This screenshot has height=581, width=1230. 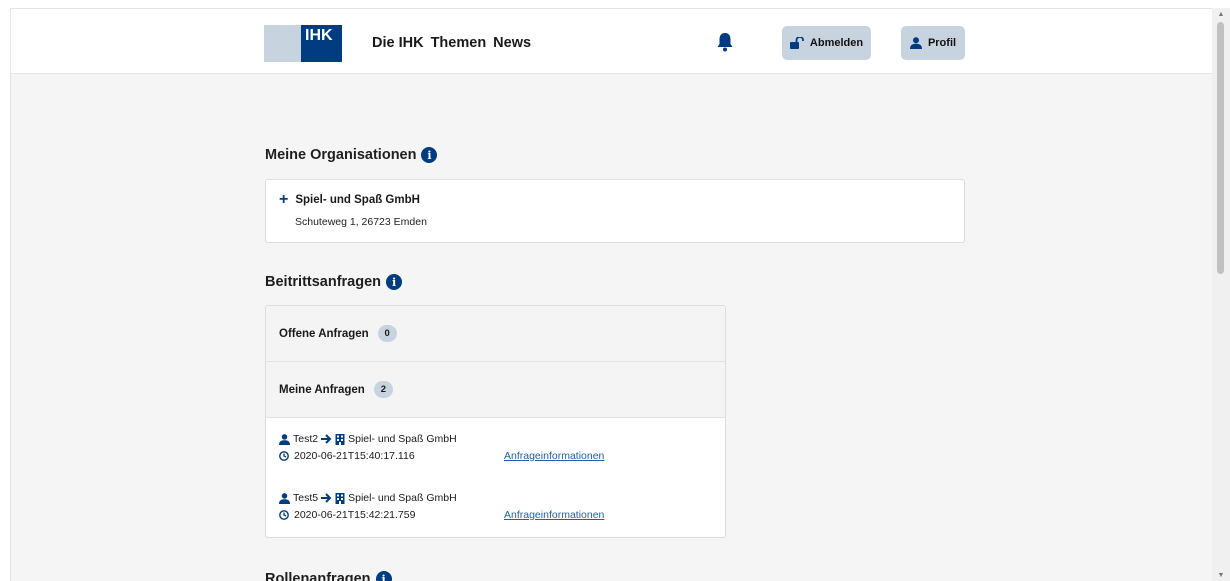 What do you see at coordinates (1220, 148) in the screenshot?
I see `scrollbar-thumb` at bounding box center [1220, 148].